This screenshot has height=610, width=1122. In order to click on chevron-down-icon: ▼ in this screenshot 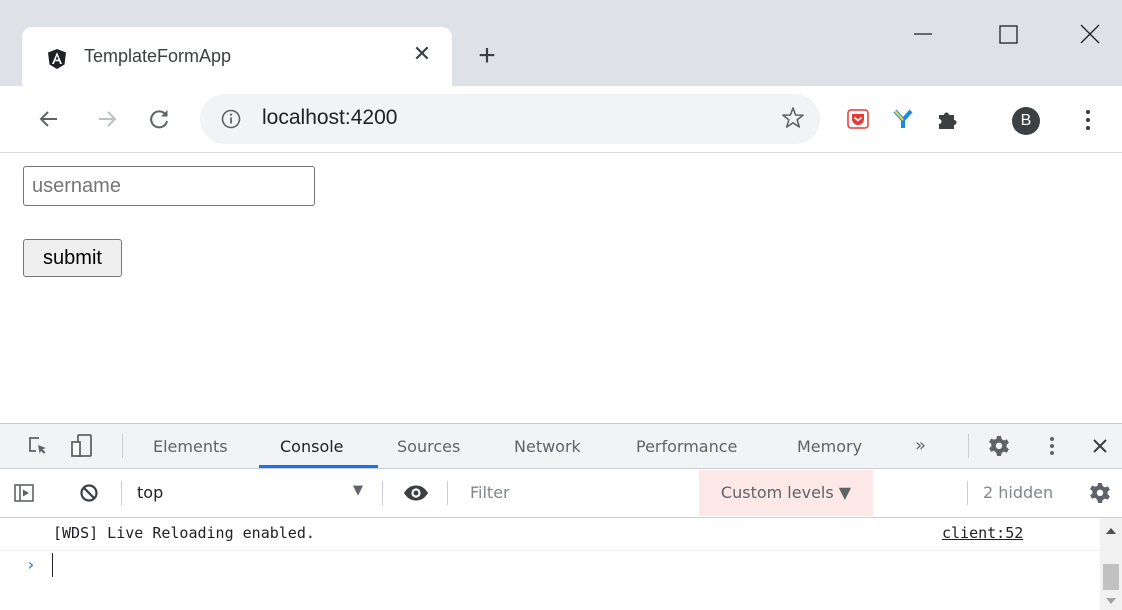, I will do `click(358, 490)`.